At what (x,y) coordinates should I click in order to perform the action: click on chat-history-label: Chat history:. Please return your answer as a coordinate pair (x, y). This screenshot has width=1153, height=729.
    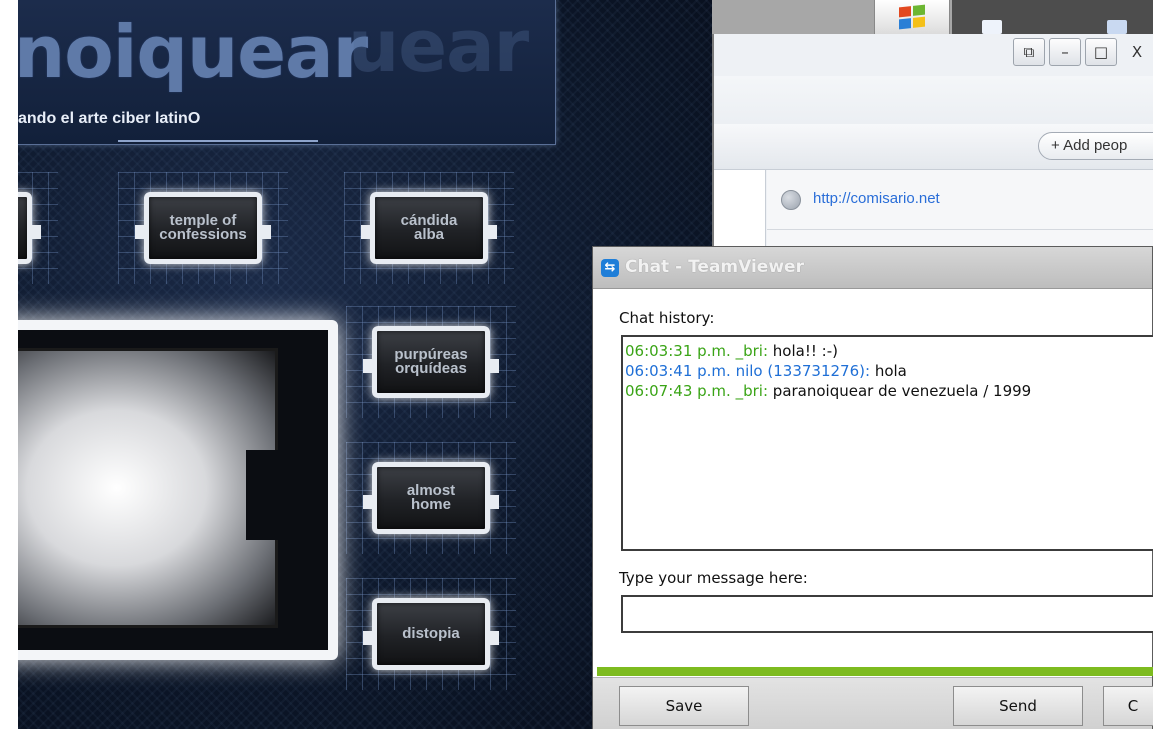
    Looking at the image, I should click on (667, 318).